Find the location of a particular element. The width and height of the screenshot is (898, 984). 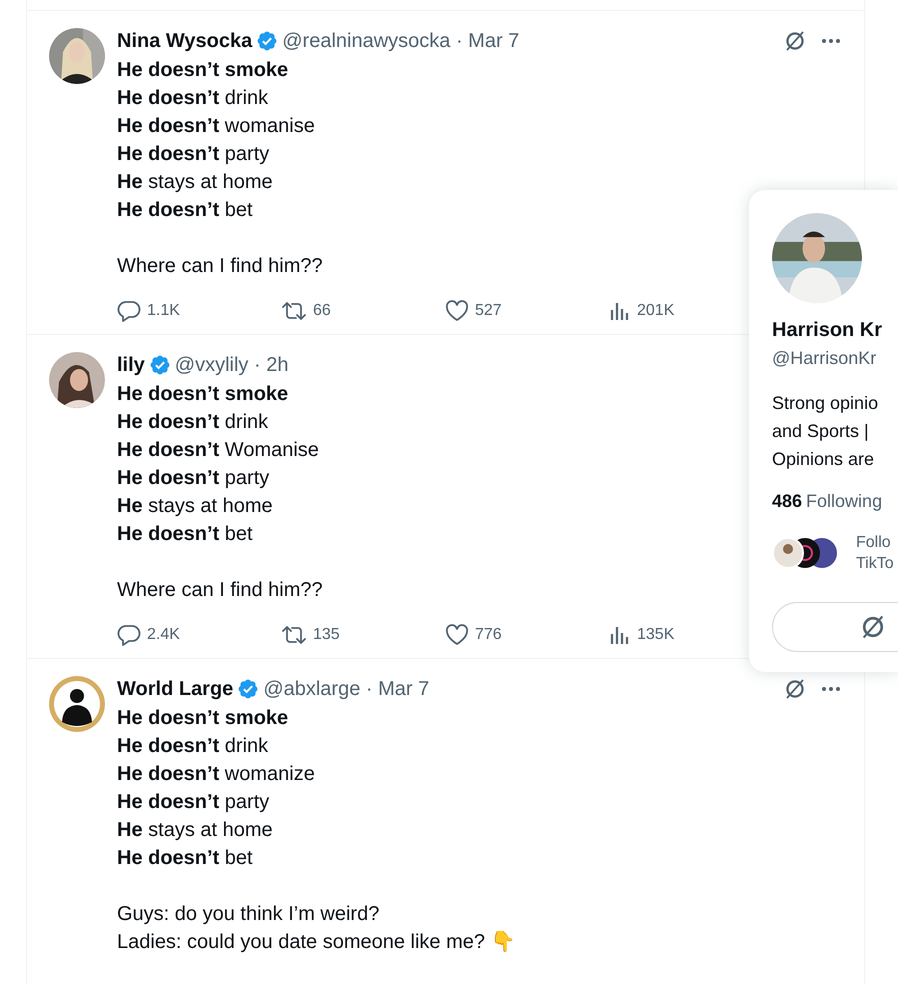

followed-by-text: Follo TikTo is located at coordinates (875, 553).